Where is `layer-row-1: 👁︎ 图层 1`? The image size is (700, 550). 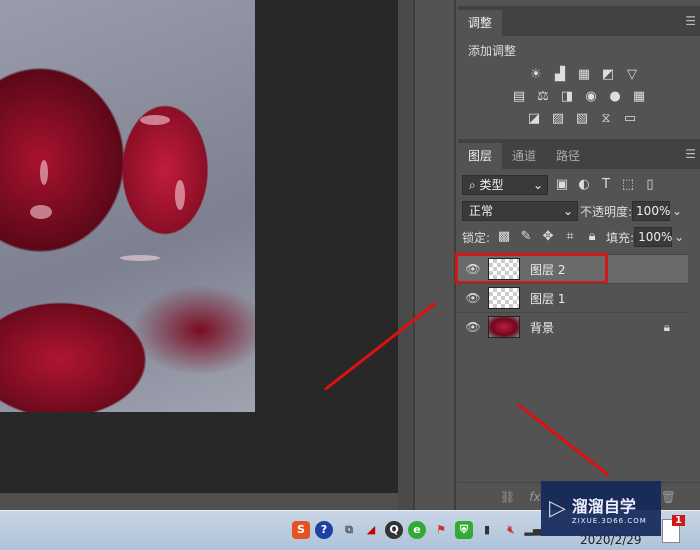
layer-row-1: 👁︎ 图层 1 is located at coordinates (573, 297).